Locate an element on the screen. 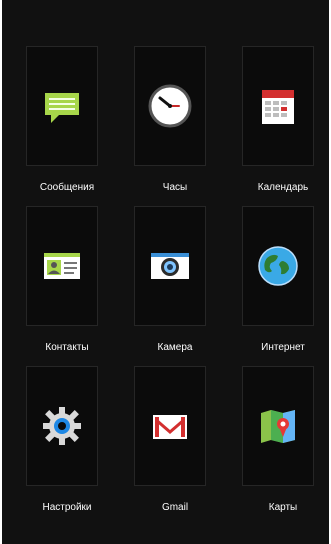 The height and width of the screenshot is (544, 331). clock-icon is located at coordinates (170, 106).